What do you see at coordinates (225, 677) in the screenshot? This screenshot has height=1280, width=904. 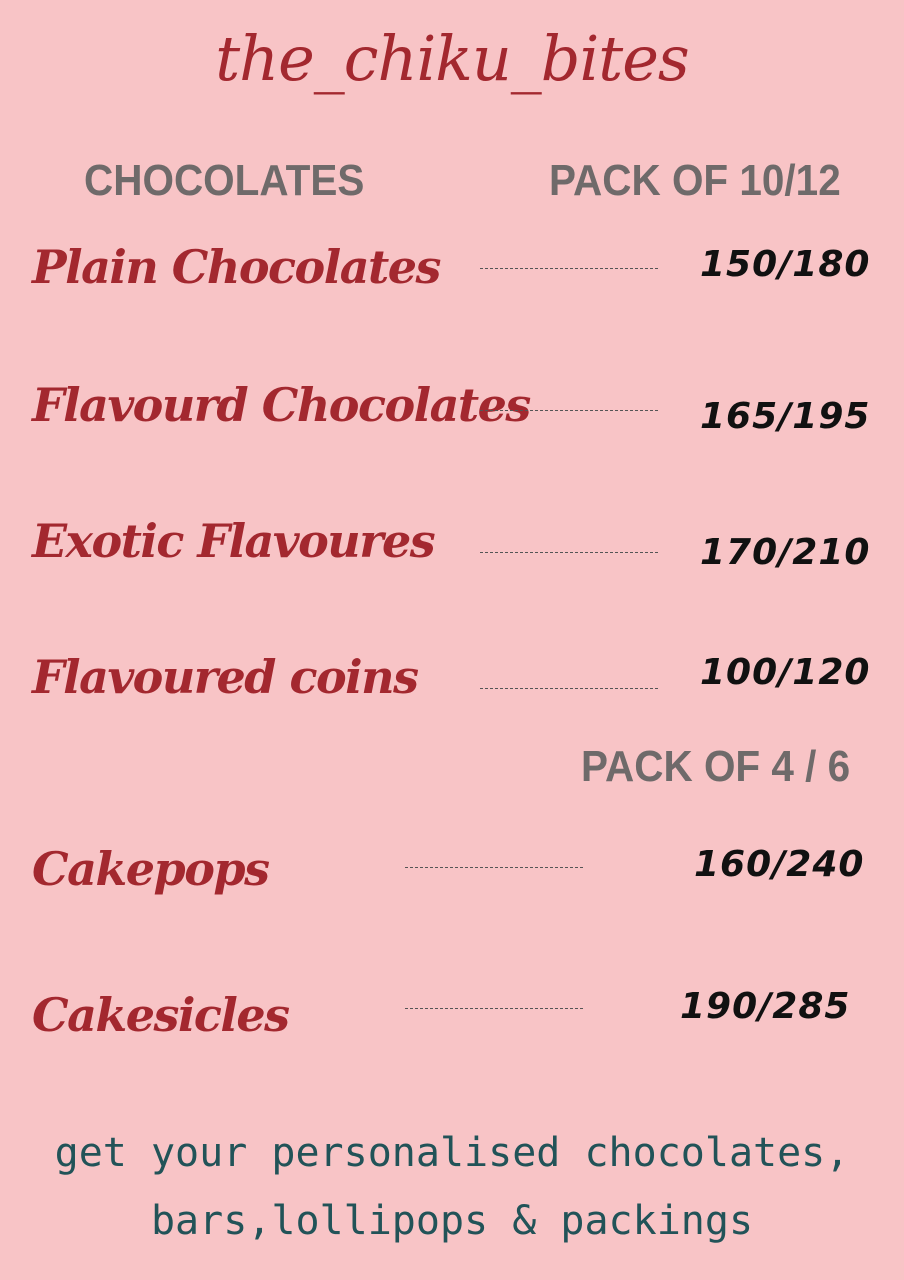 I see `item-flavoured-coins: Flavoured coins` at bounding box center [225, 677].